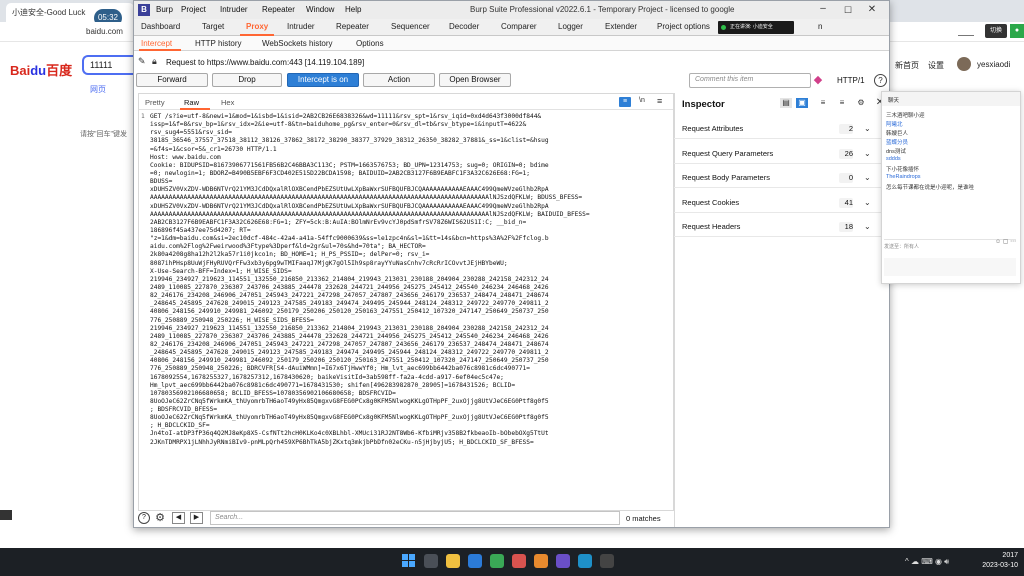  I want to click on tab-decoder: Decoder, so click(464, 26).